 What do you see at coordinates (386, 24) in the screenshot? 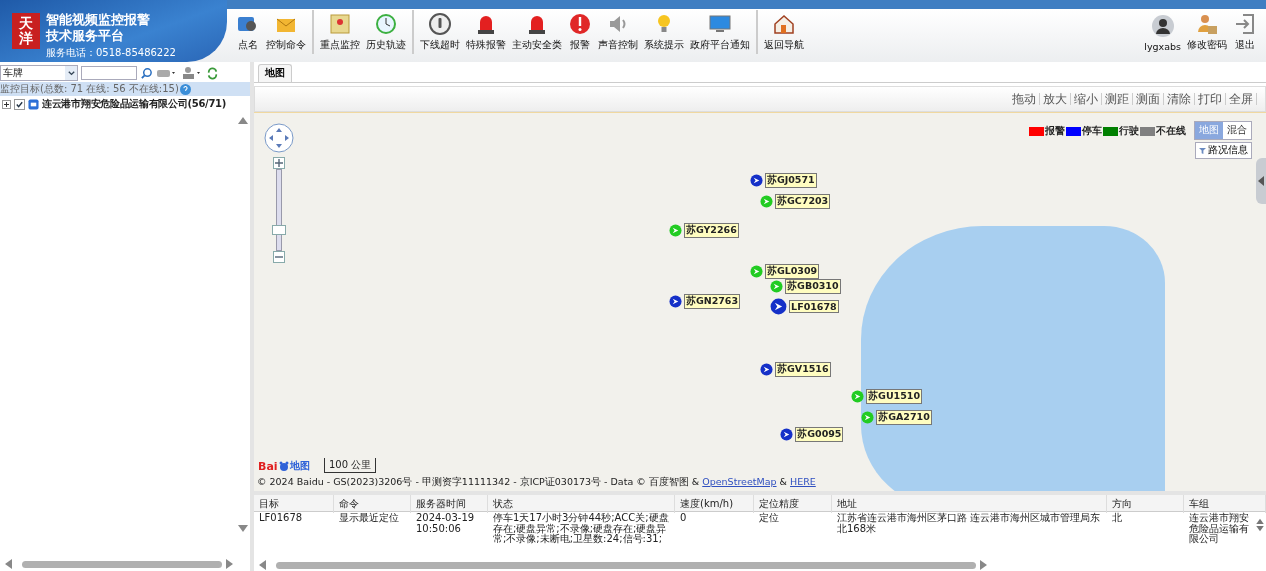
I see `clock-icon` at bounding box center [386, 24].